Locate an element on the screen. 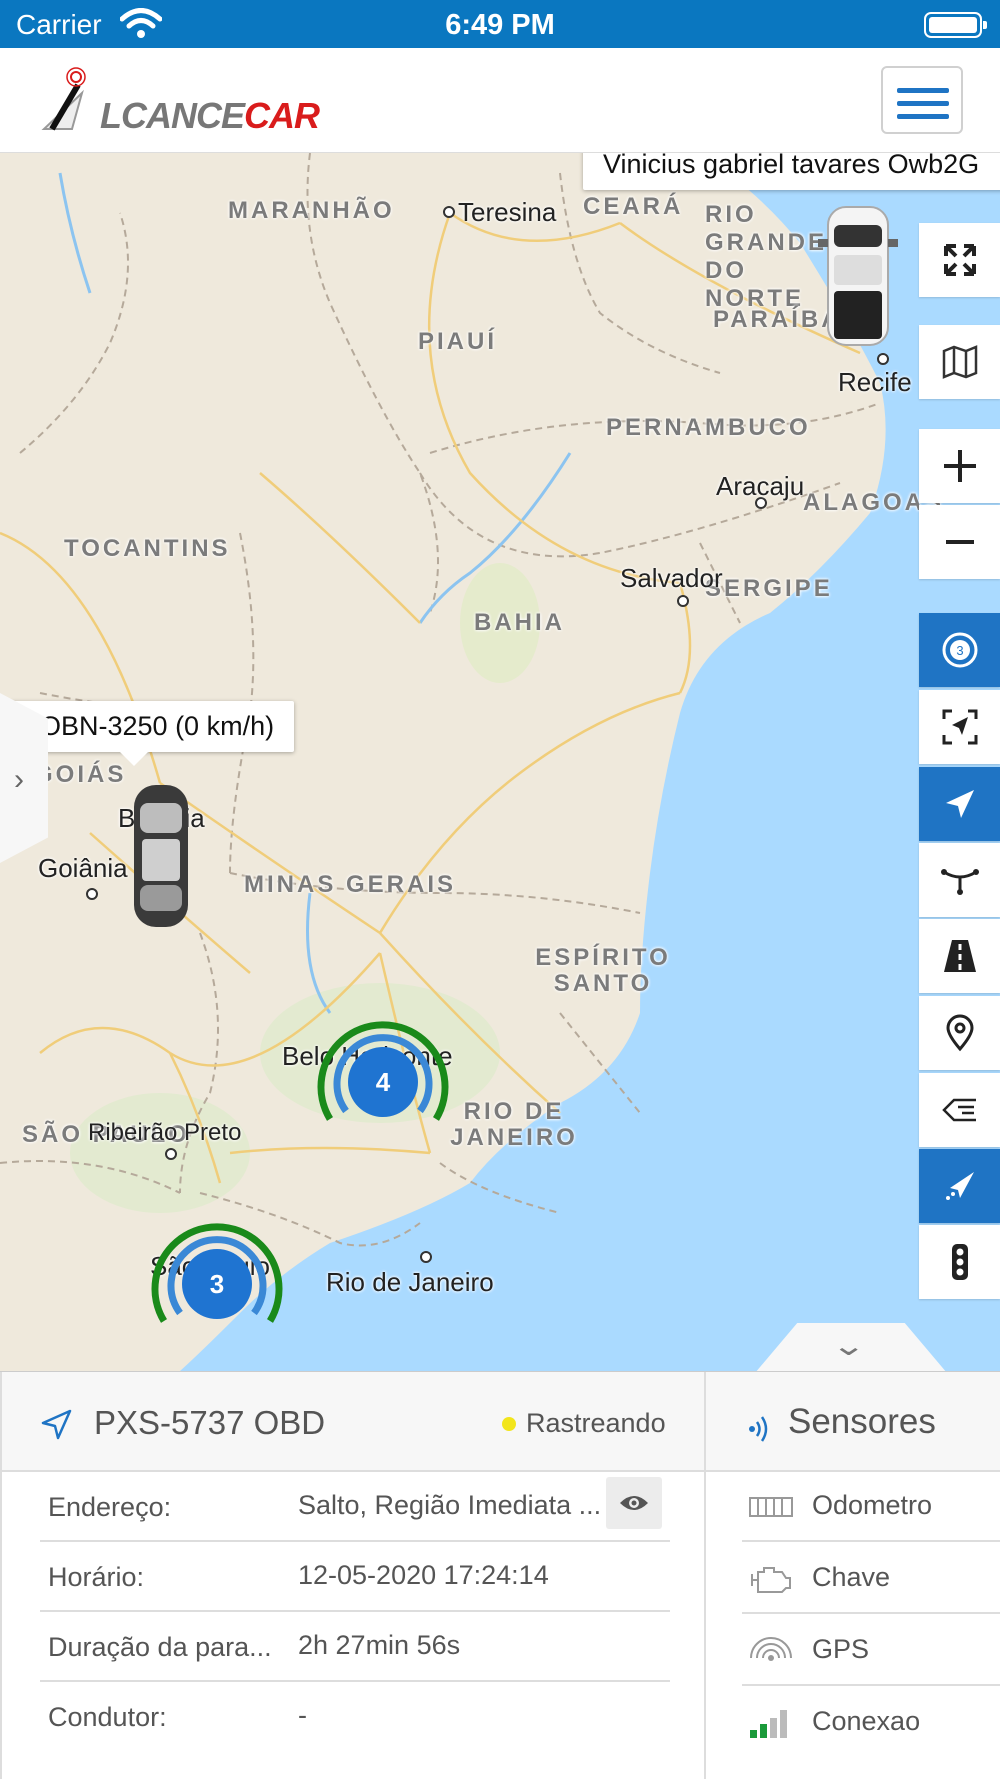  map-state-label: RIO GRANDE DO NORTE is located at coordinates (766, 256).